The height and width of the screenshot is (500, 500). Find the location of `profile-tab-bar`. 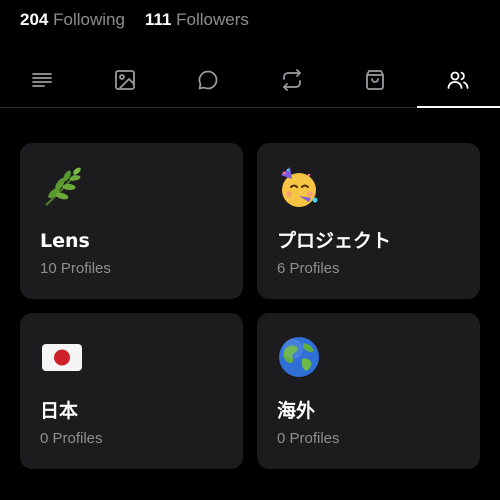

profile-tab-bar is located at coordinates (250, 80).